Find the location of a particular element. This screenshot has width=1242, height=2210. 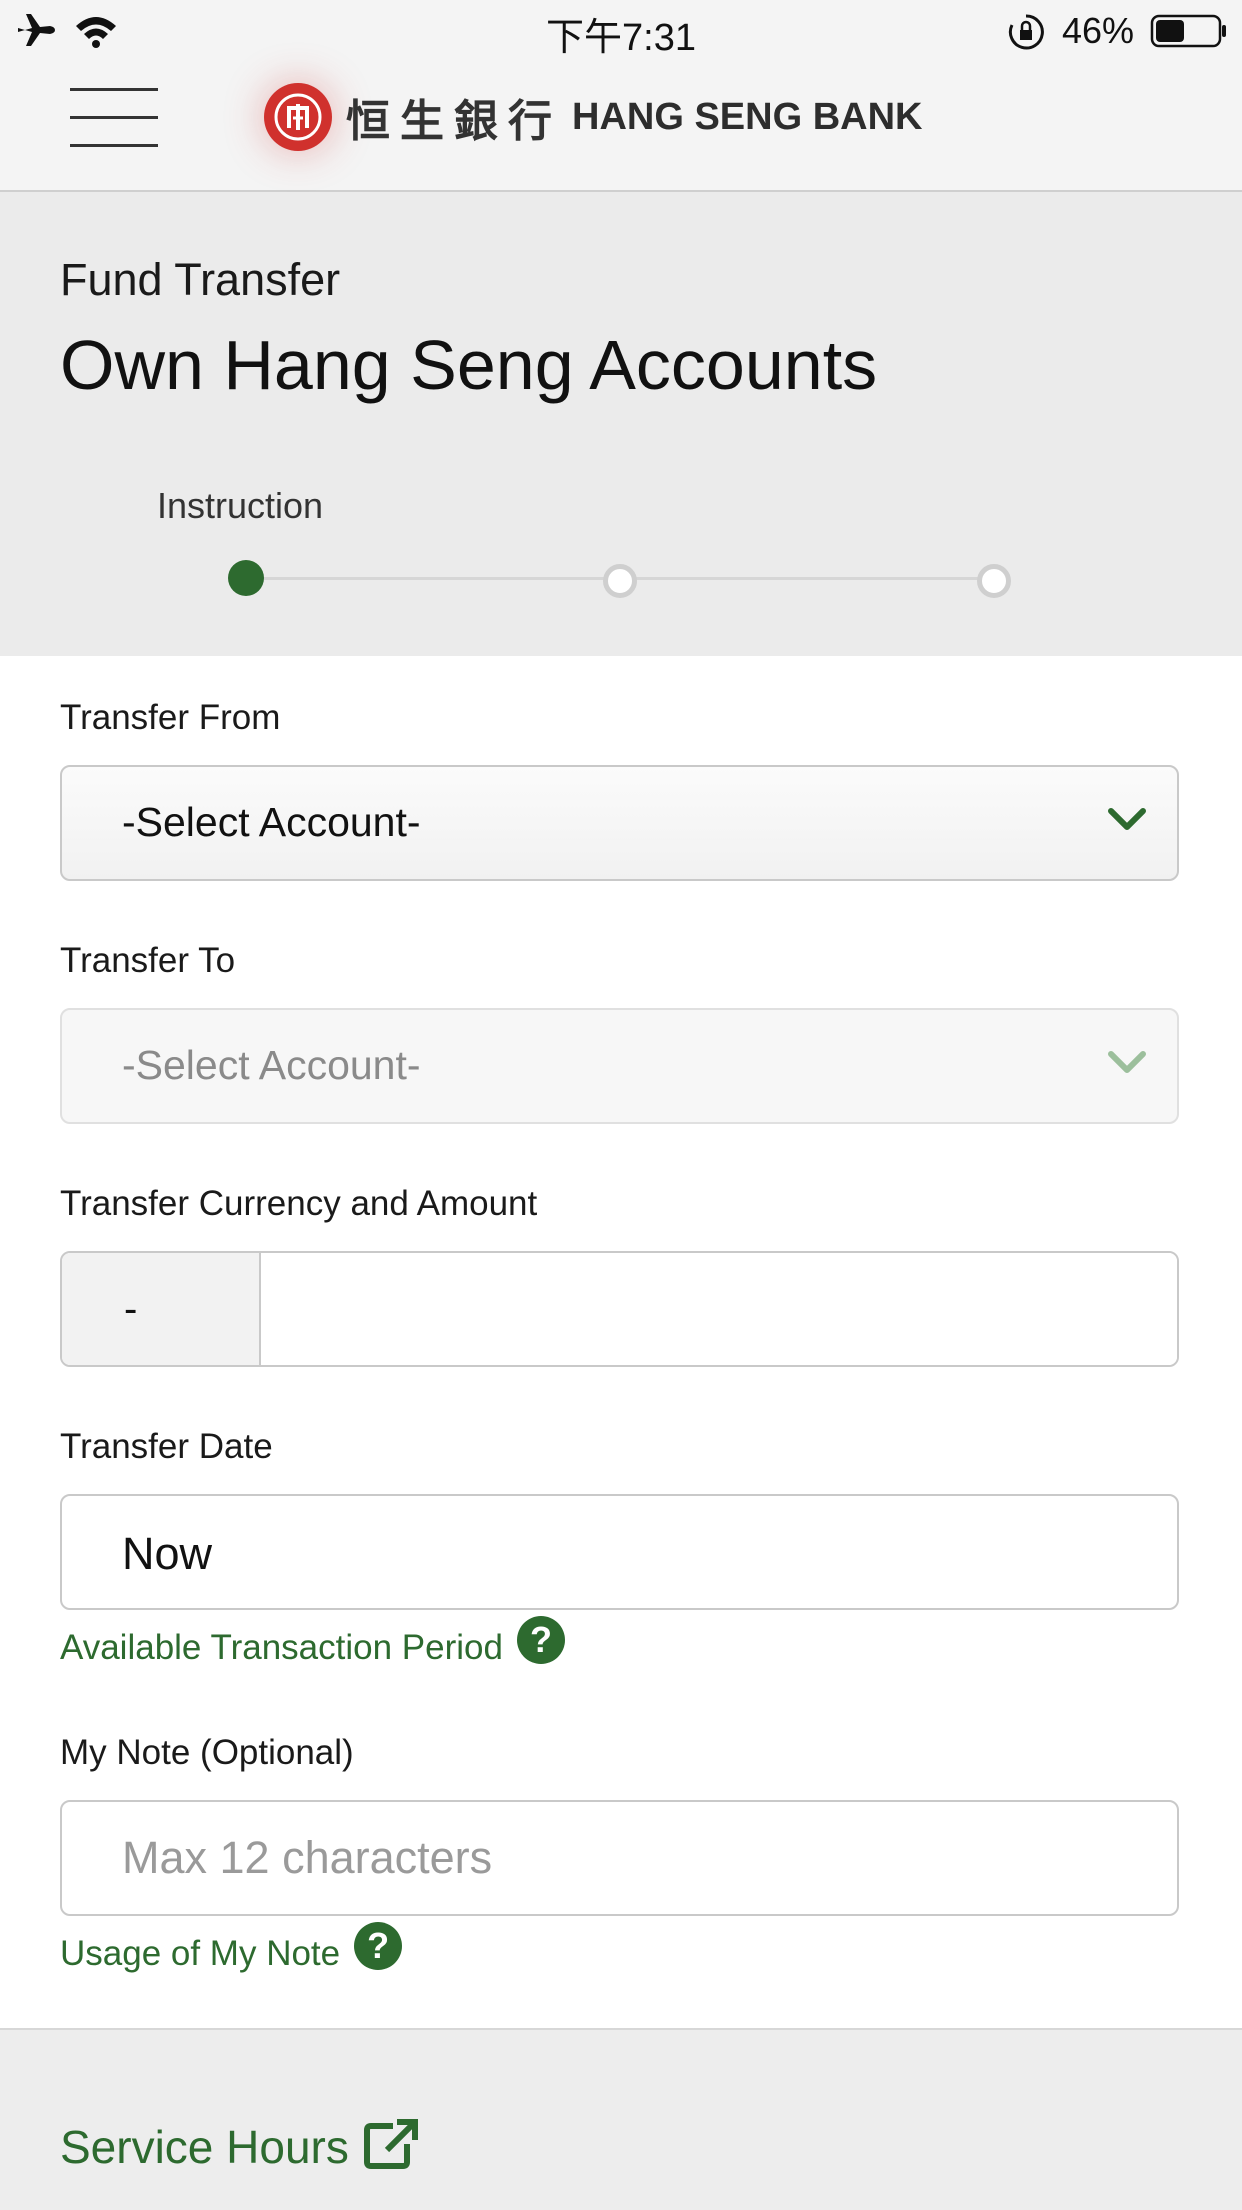

note-usage-link: Usage of My Note ? is located at coordinates (231, 1948).